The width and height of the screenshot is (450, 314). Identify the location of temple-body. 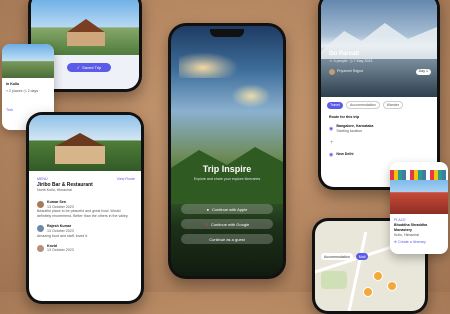
(86, 39).